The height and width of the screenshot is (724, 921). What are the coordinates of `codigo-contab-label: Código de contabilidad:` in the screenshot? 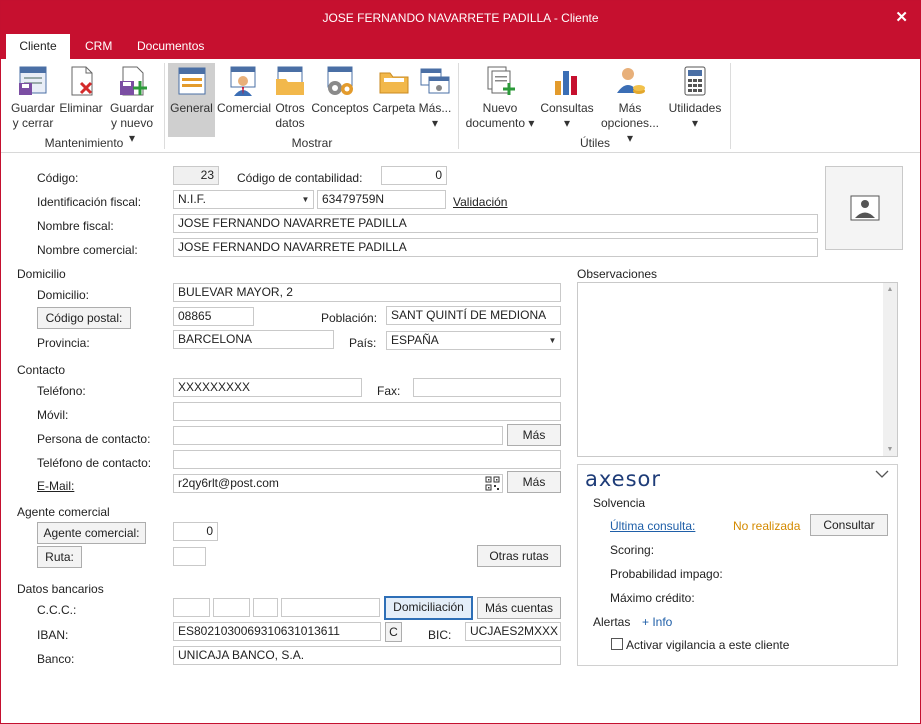 It's located at (300, 178).